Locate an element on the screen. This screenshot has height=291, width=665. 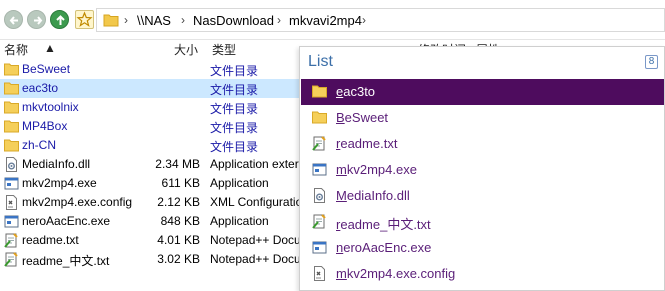
popup-list-item: readme_中文.txt is located at coordinates (482, 222).